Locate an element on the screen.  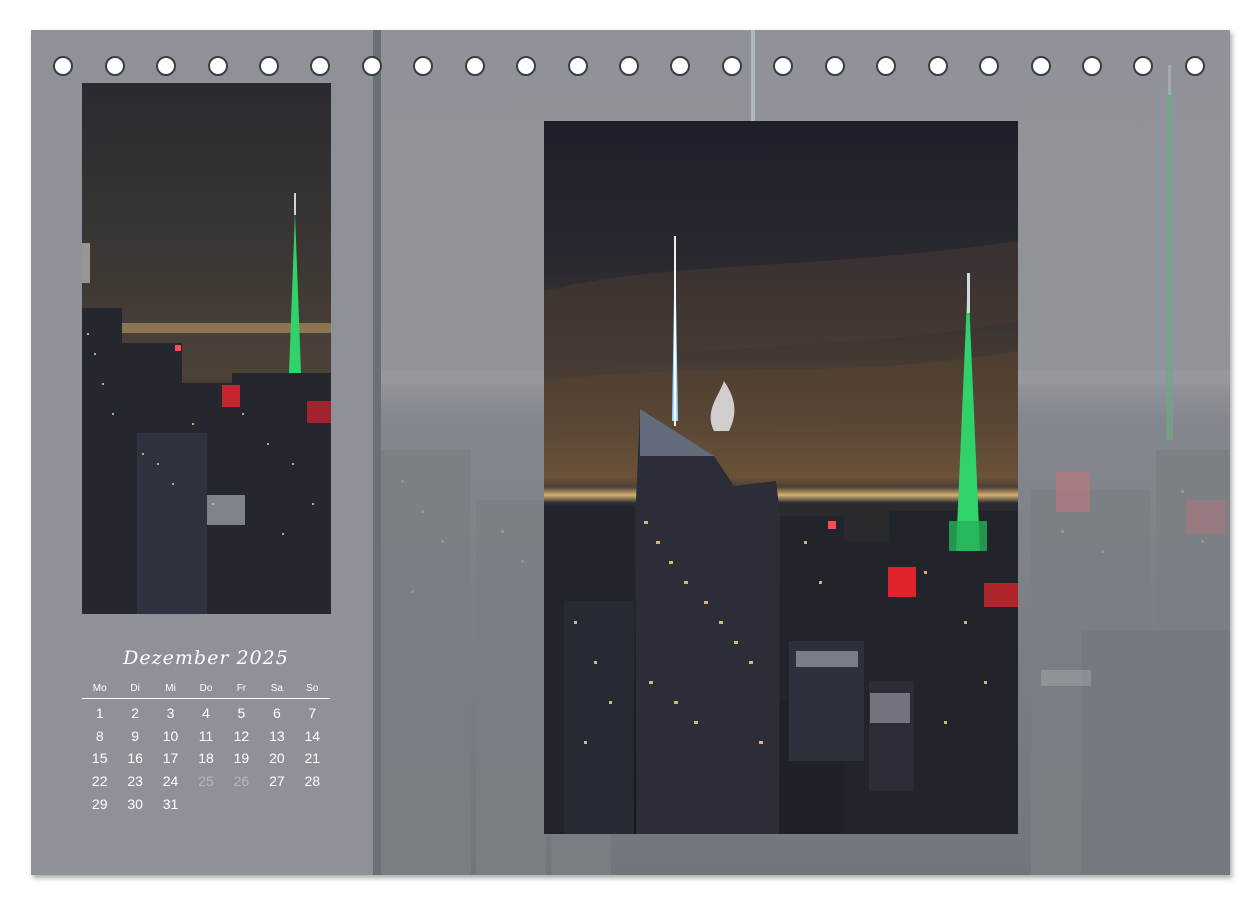
day-cell: 12 is located at coordinates (241, 735).